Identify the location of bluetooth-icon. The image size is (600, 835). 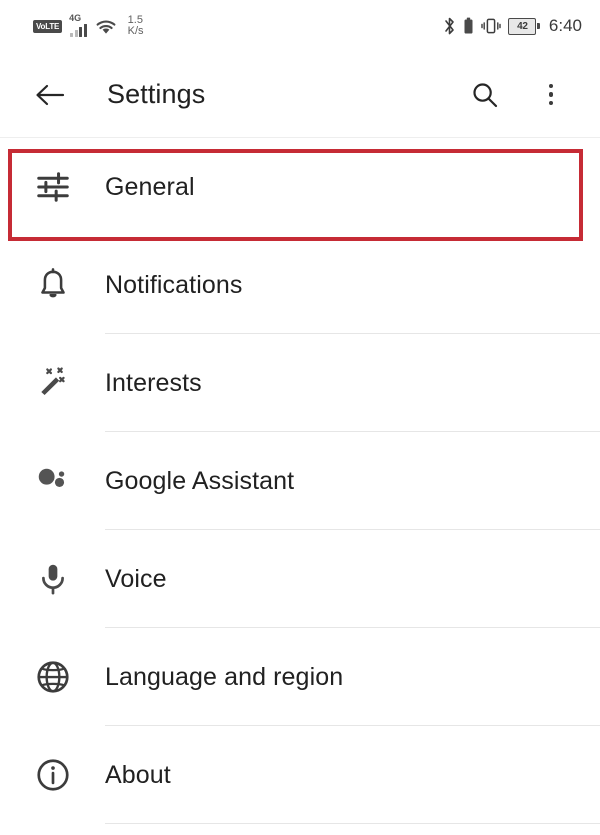
(449, 26).